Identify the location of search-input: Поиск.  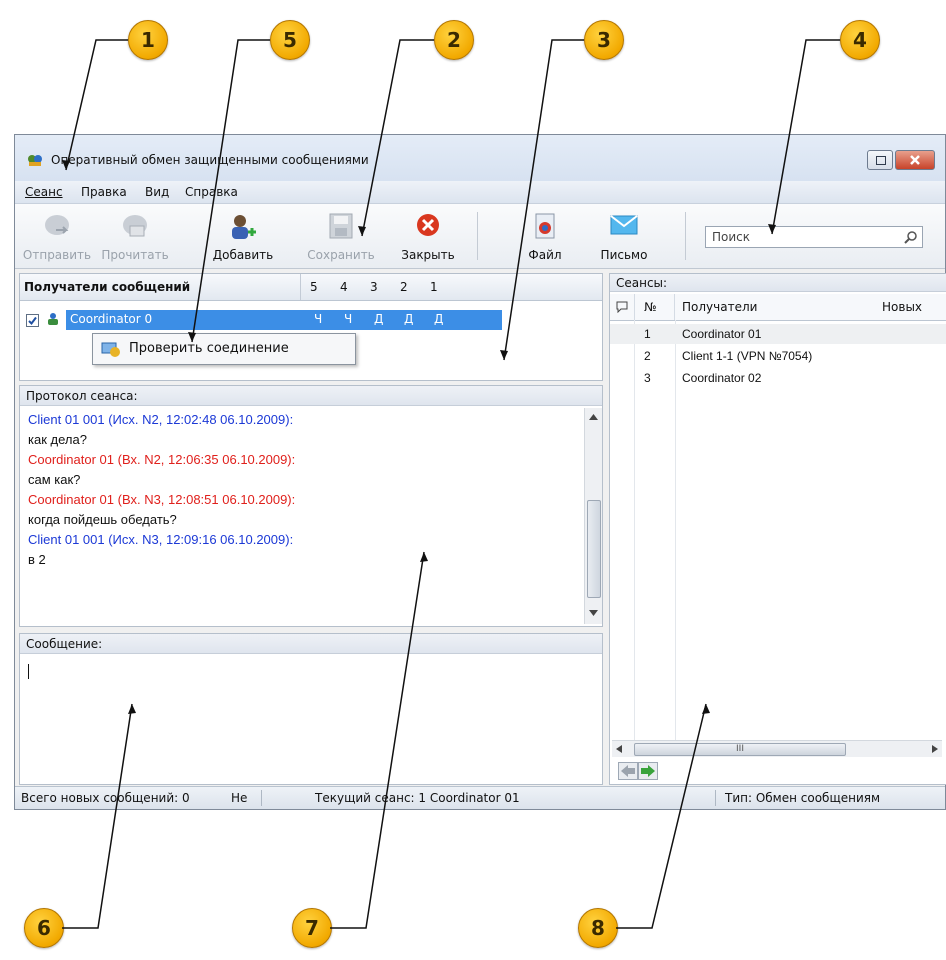
(814, 237).